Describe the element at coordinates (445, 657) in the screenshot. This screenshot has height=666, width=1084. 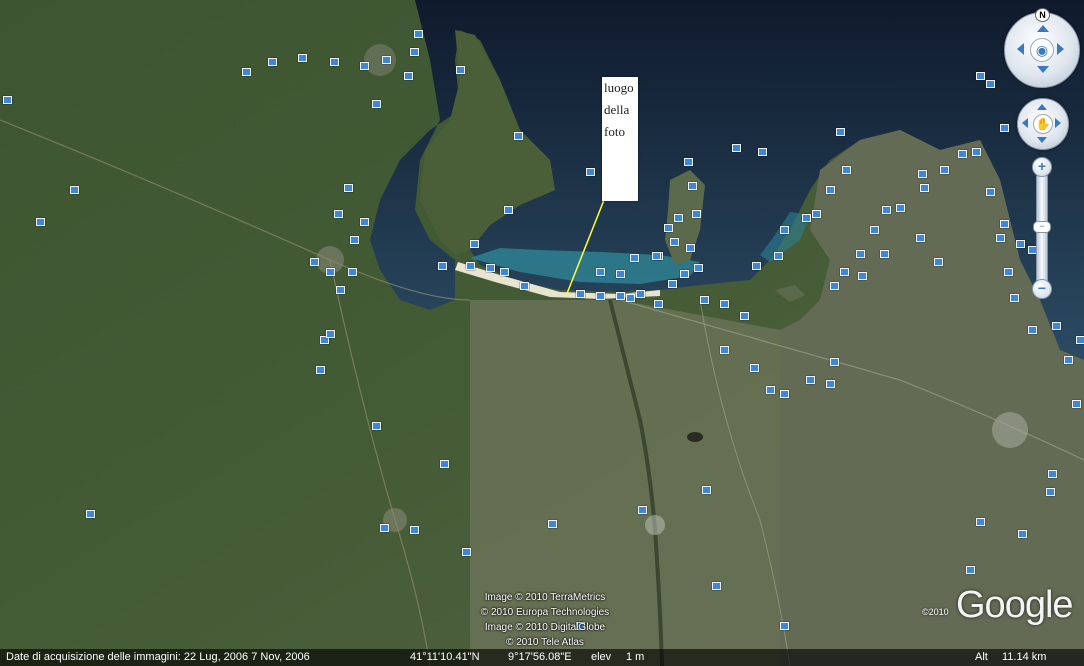
I see `latitude-readout: 41°11'10.41"N` at that location.